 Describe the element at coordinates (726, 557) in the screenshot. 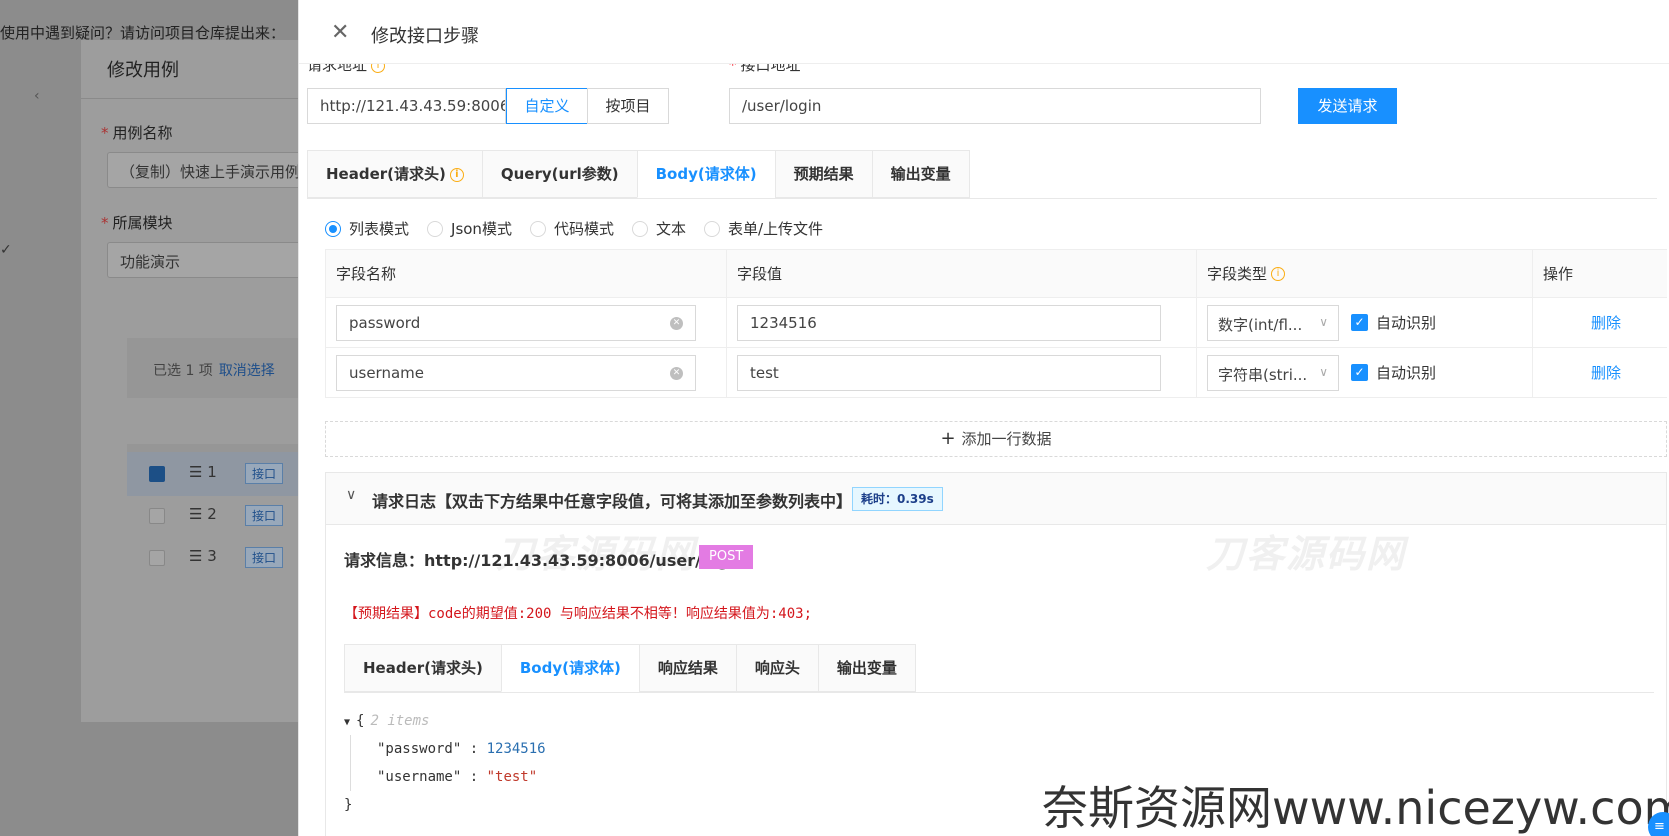

I see `method-badge: POST` at that location.